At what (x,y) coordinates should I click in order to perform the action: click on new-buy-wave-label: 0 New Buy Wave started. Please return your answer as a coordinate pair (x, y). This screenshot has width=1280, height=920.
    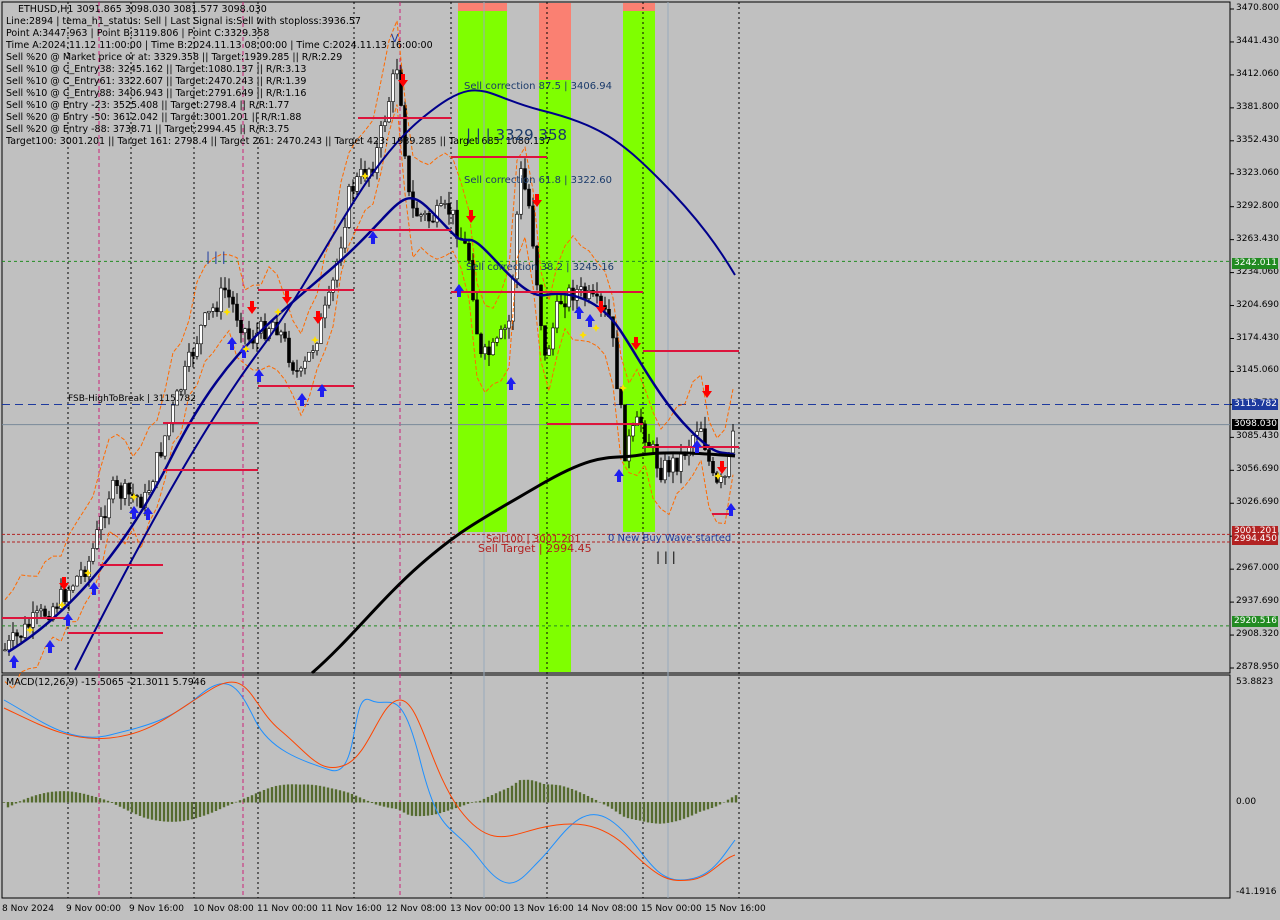
    Looking at the image, I should click on (670, 538).